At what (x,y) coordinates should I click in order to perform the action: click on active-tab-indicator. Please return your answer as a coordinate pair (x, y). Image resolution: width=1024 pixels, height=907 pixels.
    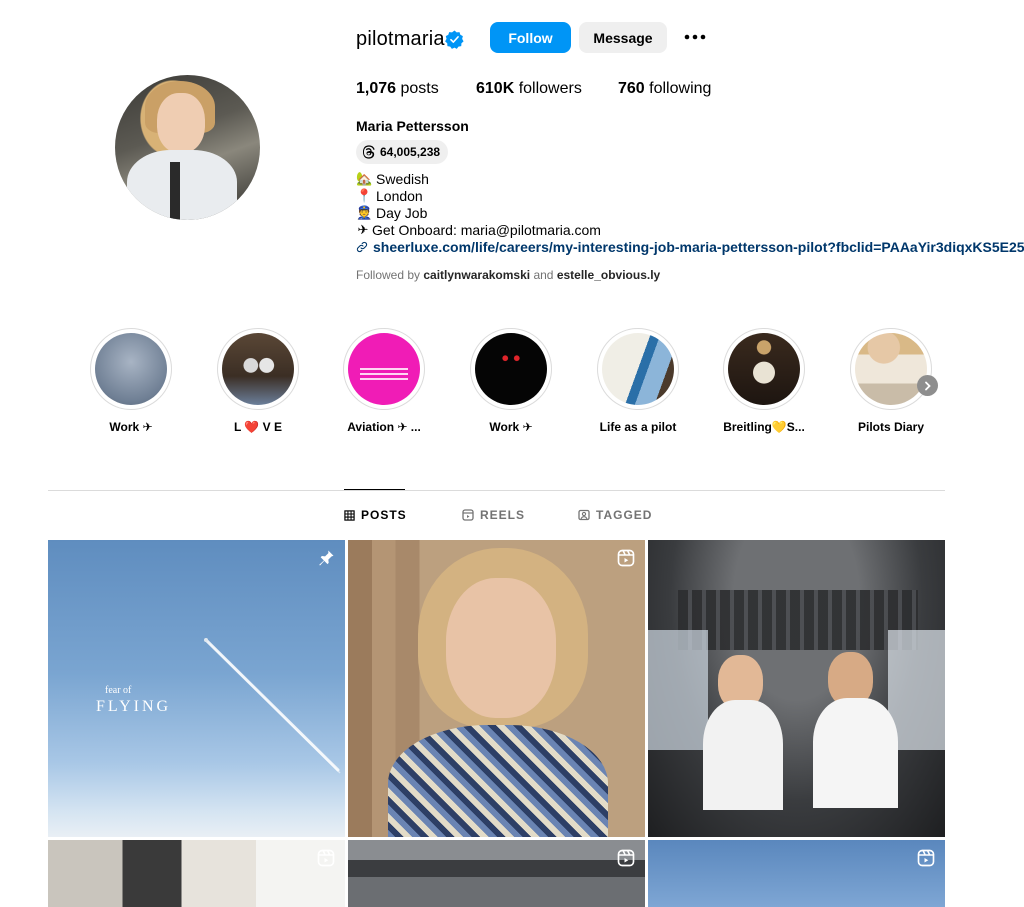
    Looking at the image, I should click on (374, 489).